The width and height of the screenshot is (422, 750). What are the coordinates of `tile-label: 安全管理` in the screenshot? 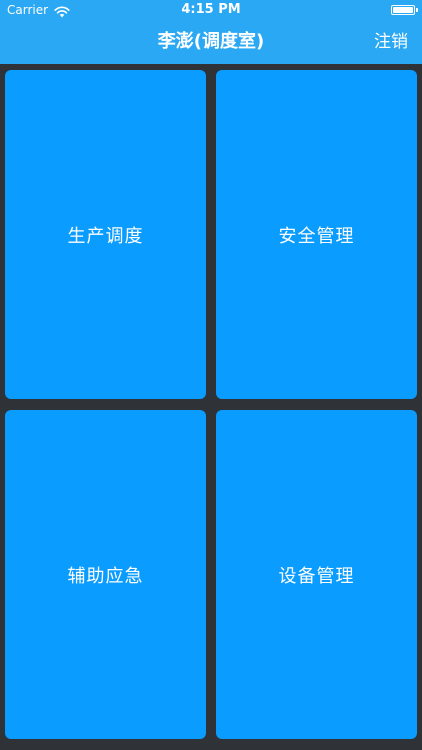 It's located at (316, 236).